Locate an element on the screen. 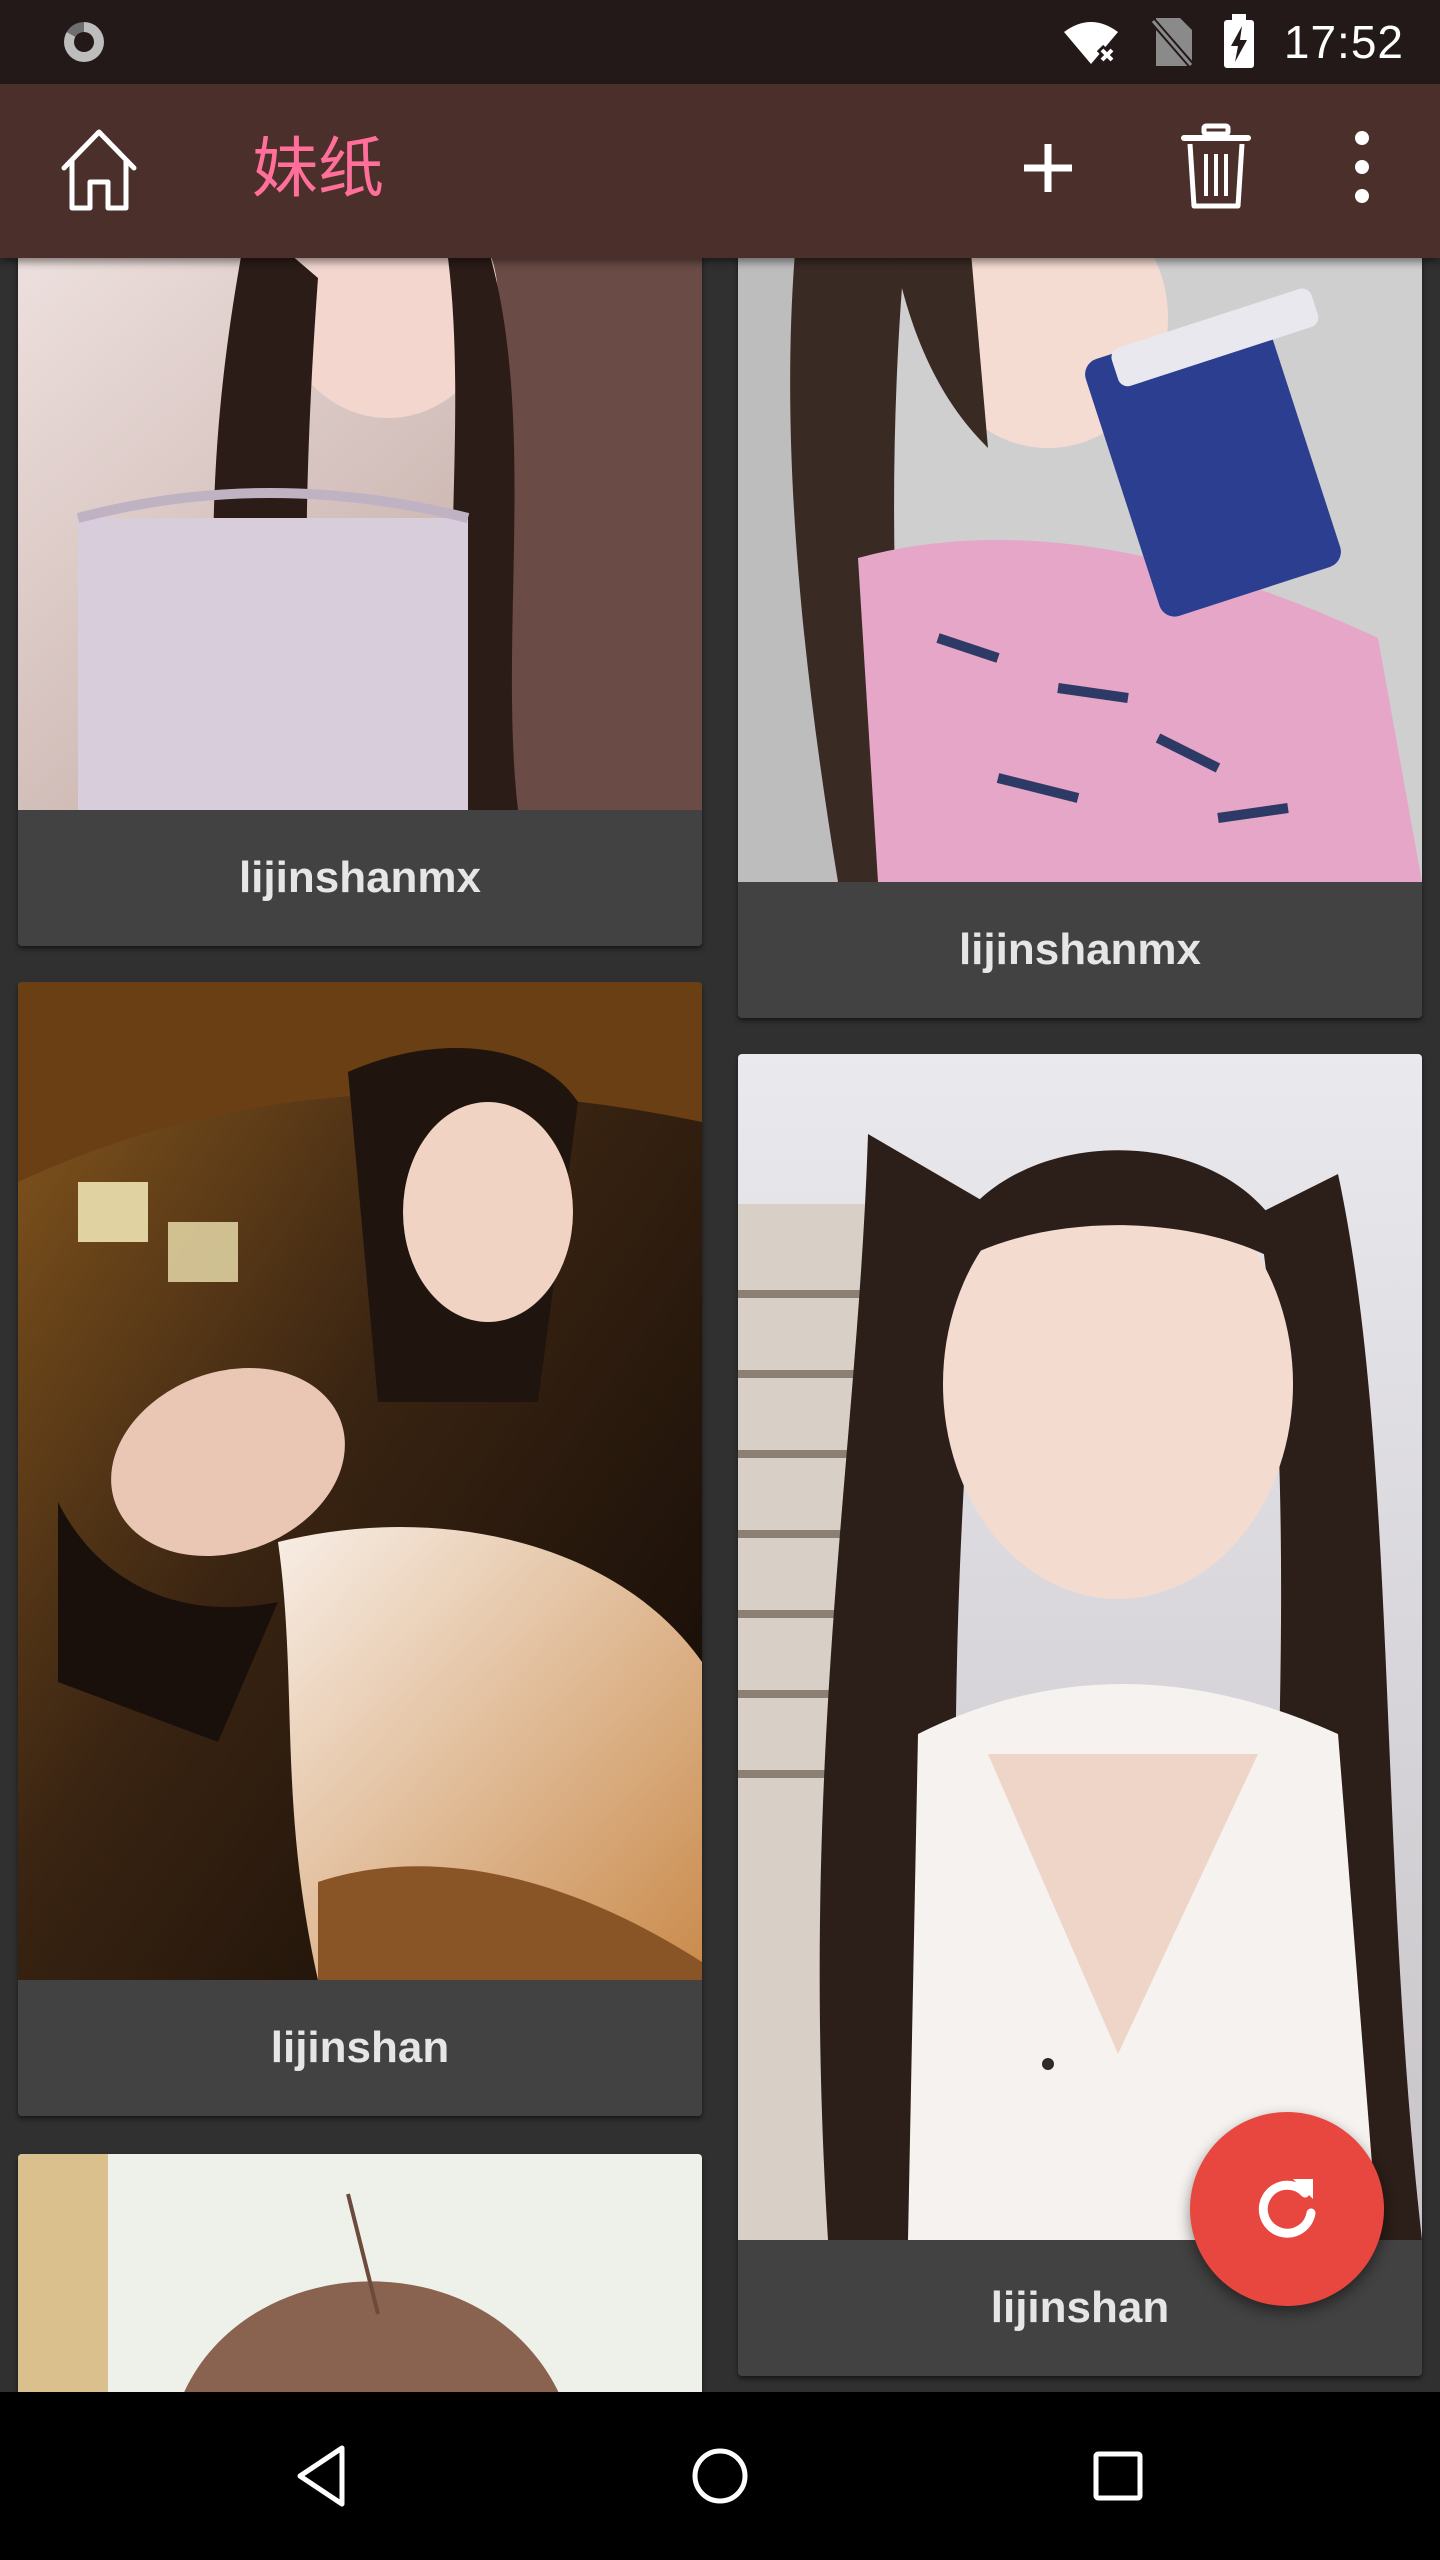 The image size is (1440, 2560). recents-icon is located at coordinates (1118, 2476).